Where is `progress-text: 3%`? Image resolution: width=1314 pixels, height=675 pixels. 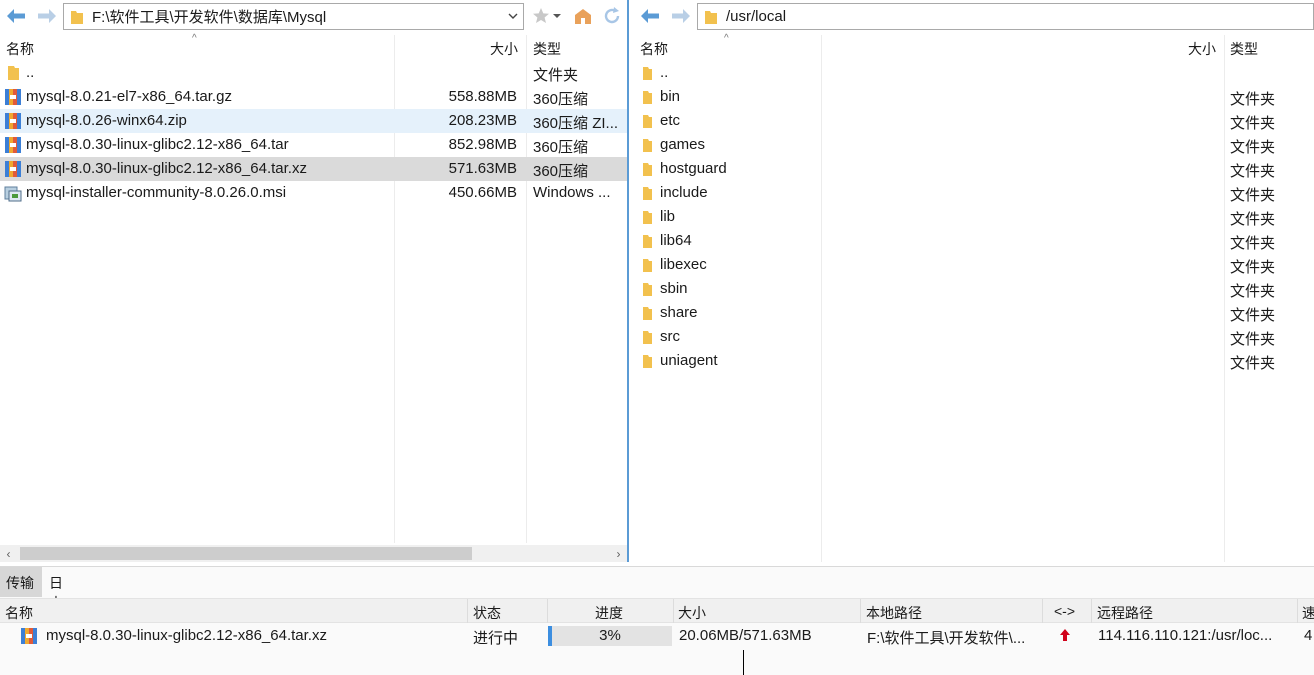 progress-text: 3% is located at coordinates (610, 635).